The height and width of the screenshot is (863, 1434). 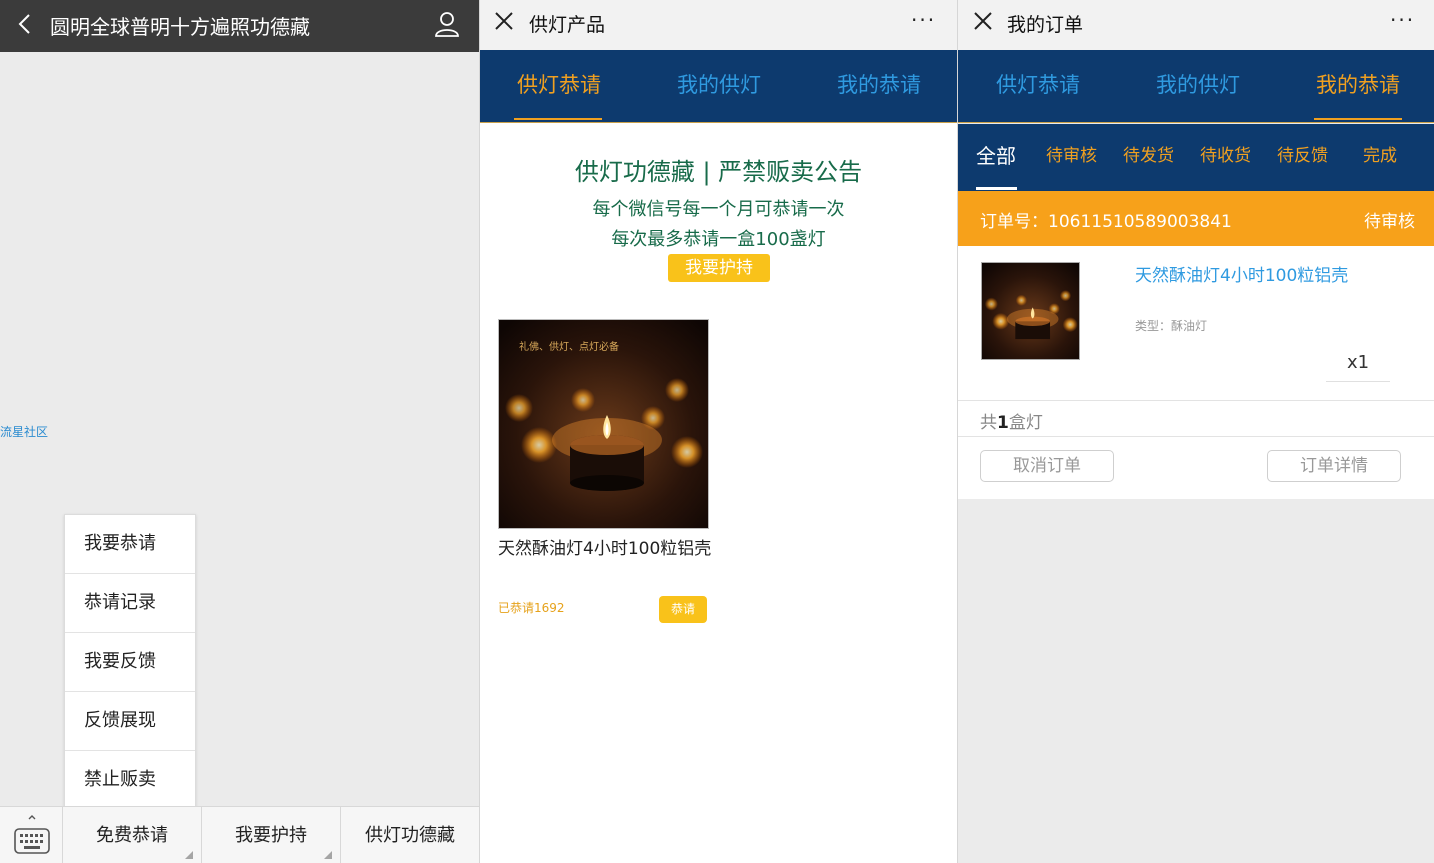 I want to click on active-subtab-indicator, so click(x=996, y=188).